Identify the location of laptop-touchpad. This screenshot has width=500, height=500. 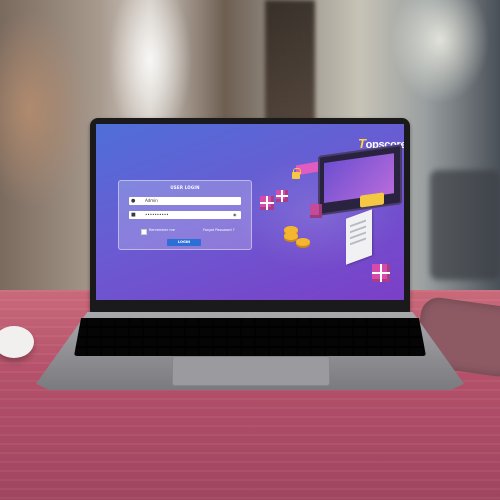
(251, 371).